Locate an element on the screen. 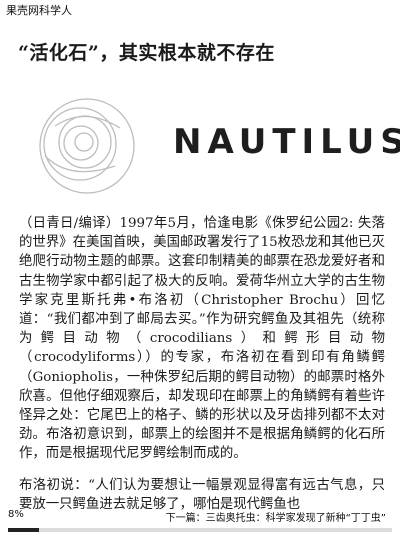 Image resolution: width=400 pixels, height=540 pixels. progress-percent: 8% is located at coordinates (16, 514).